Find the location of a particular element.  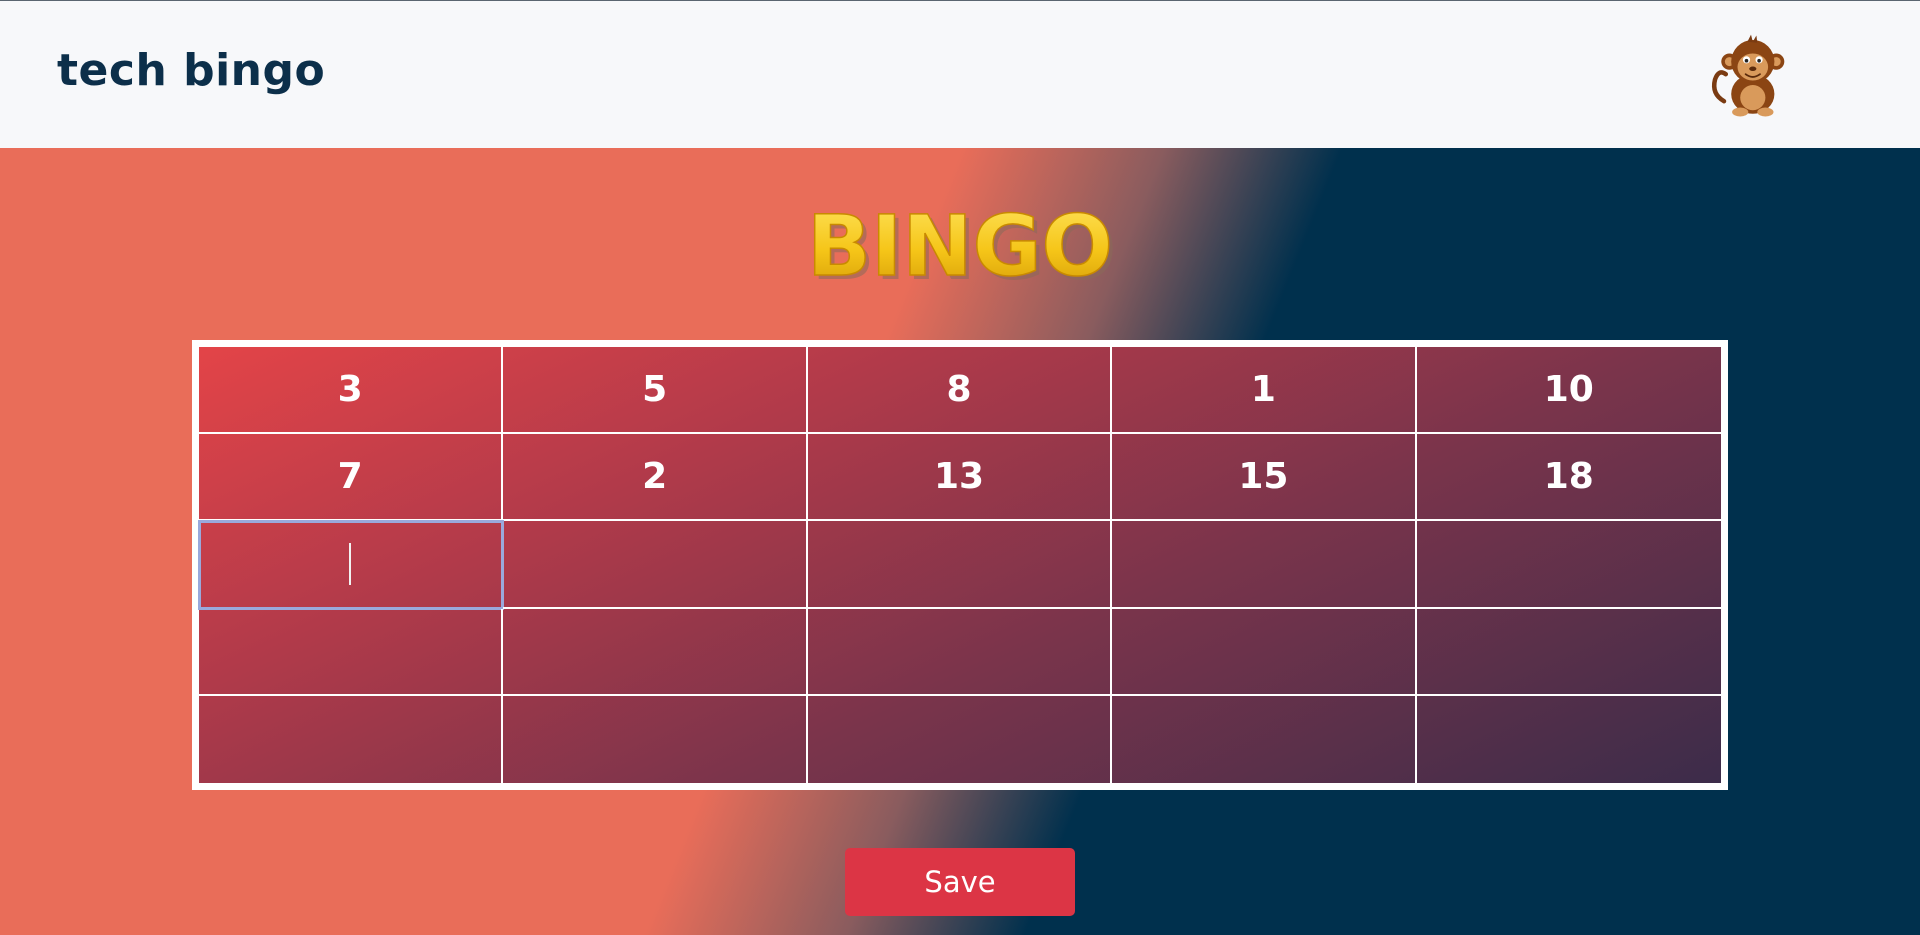

bingo-cell: 8 is located at coordinates (960, 391).